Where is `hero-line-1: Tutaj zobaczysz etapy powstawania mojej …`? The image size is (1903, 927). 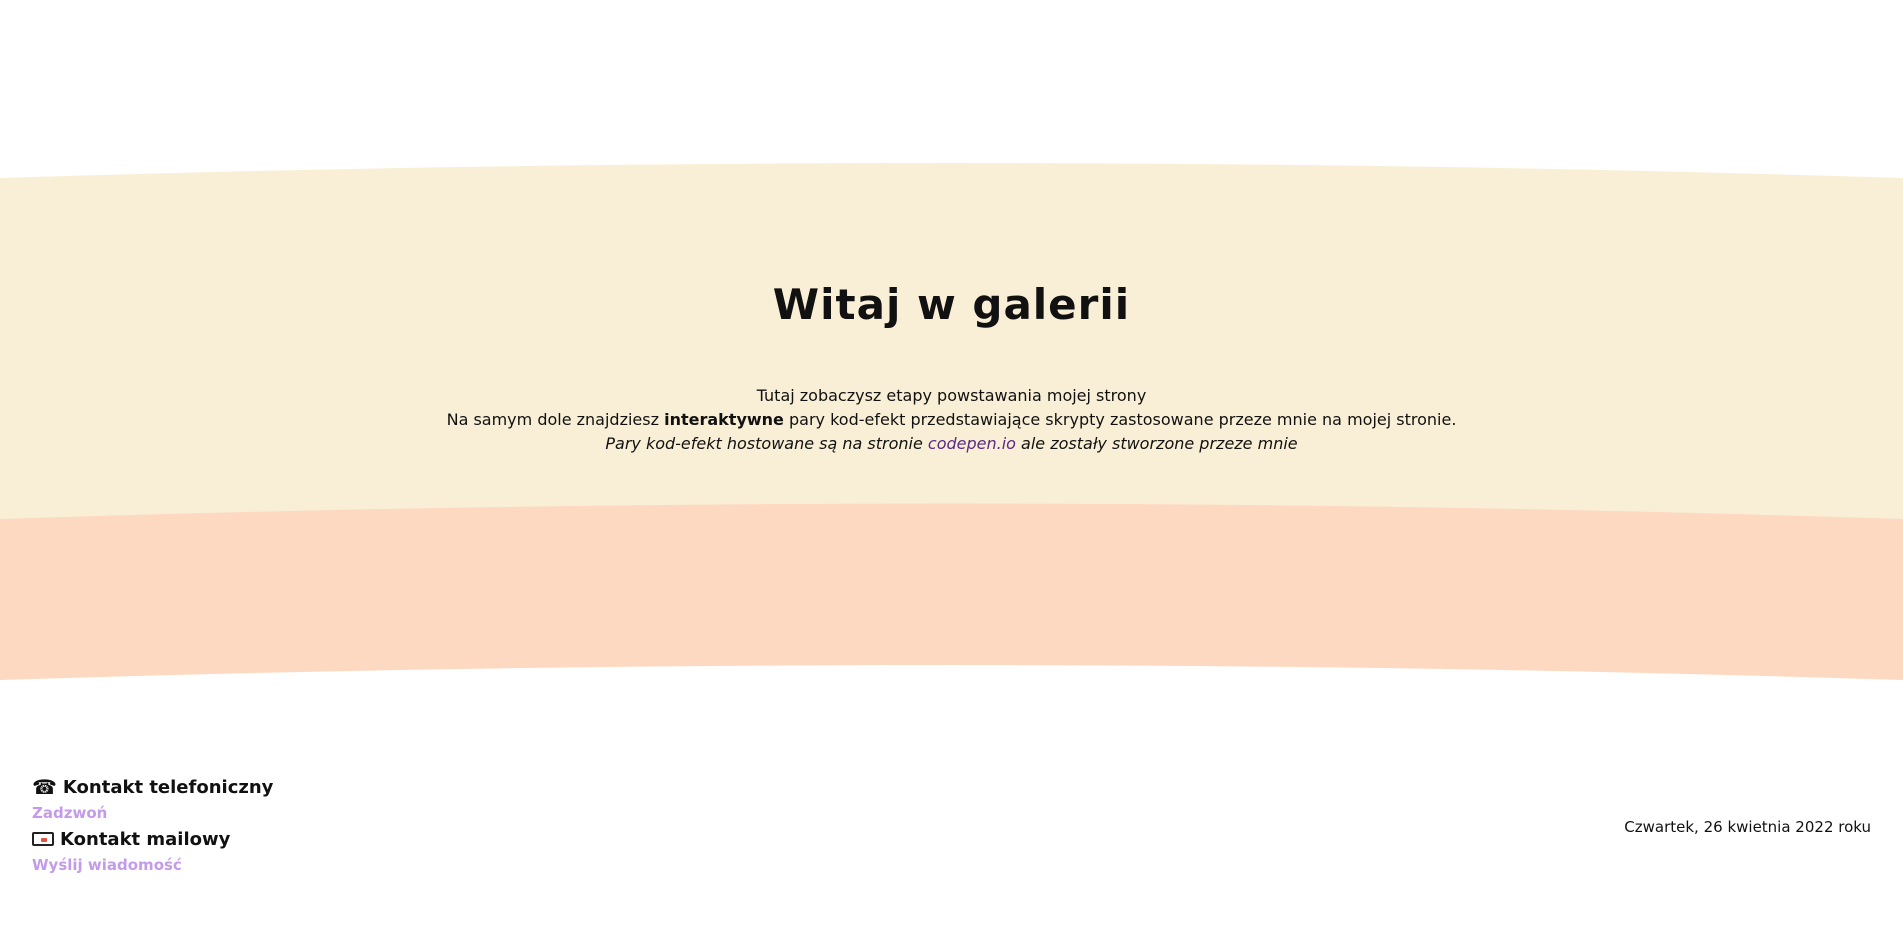 hero-line-1: Tutaj zobaczysz etapy powstawania mojej … is located at coordinates (951, 395).